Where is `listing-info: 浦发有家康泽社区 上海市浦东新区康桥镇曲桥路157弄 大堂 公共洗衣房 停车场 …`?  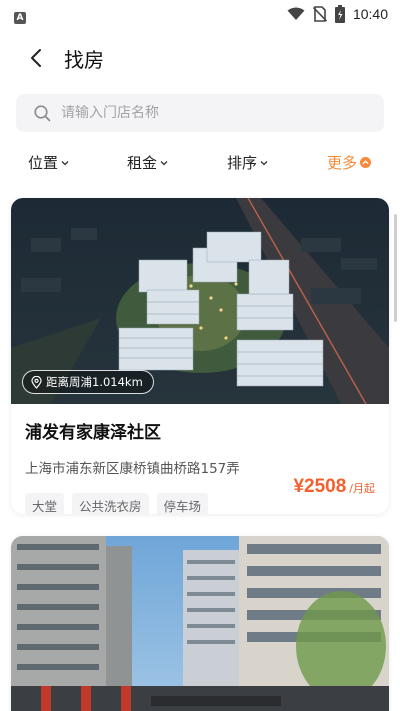 listing-info: 浦发有家康泽社区 上海市浦东新区康桥镇曲桥路157弄 大堂 公共洗衣房 停车场 … is located at coordinates (200, 459).